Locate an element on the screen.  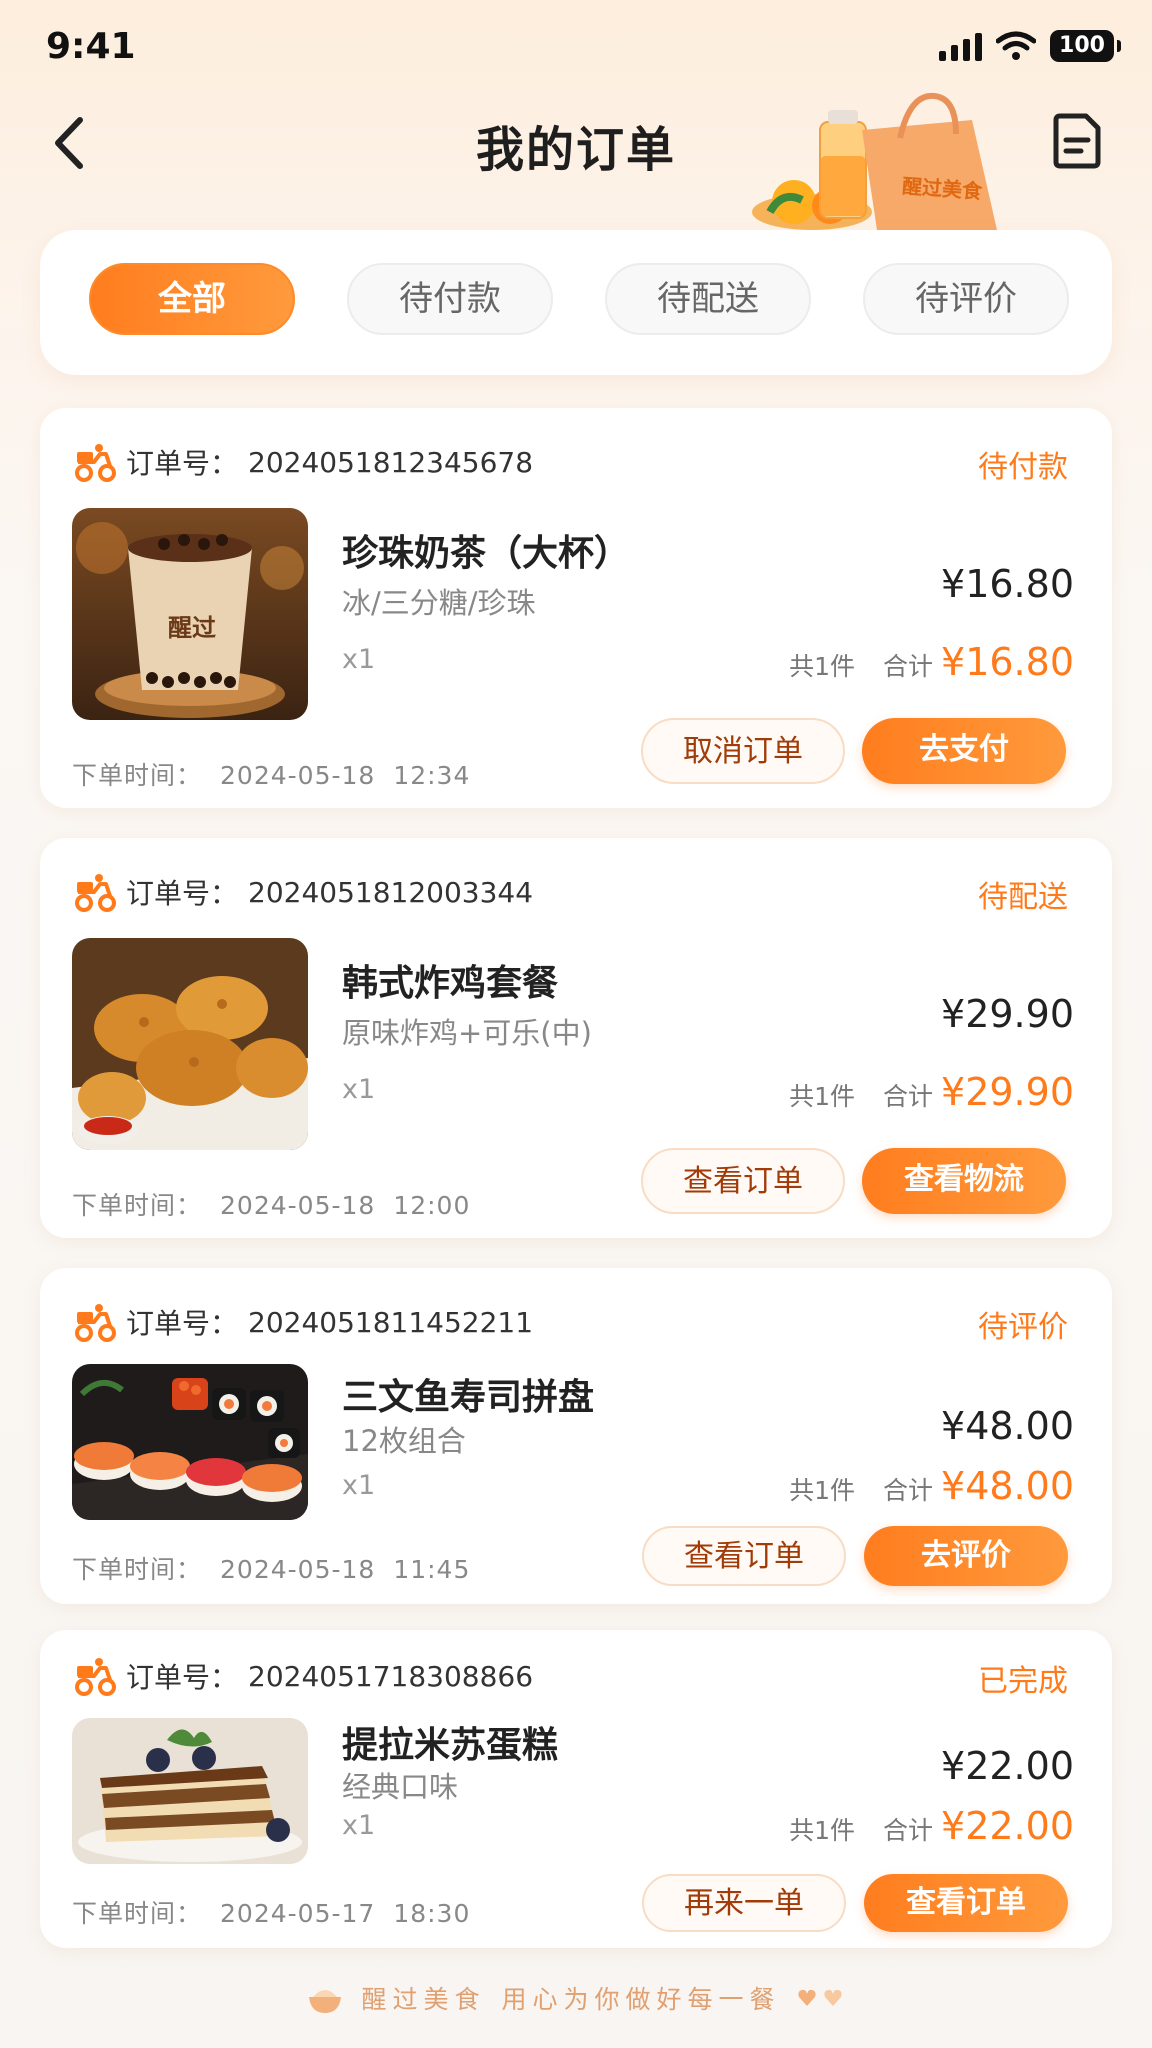
order-clock: 12:00 is located at coordinates (432, 1205).